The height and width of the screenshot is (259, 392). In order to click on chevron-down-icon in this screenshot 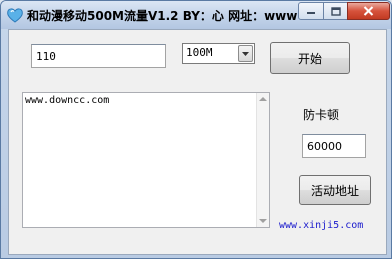, I will do `click(245, 53)`.